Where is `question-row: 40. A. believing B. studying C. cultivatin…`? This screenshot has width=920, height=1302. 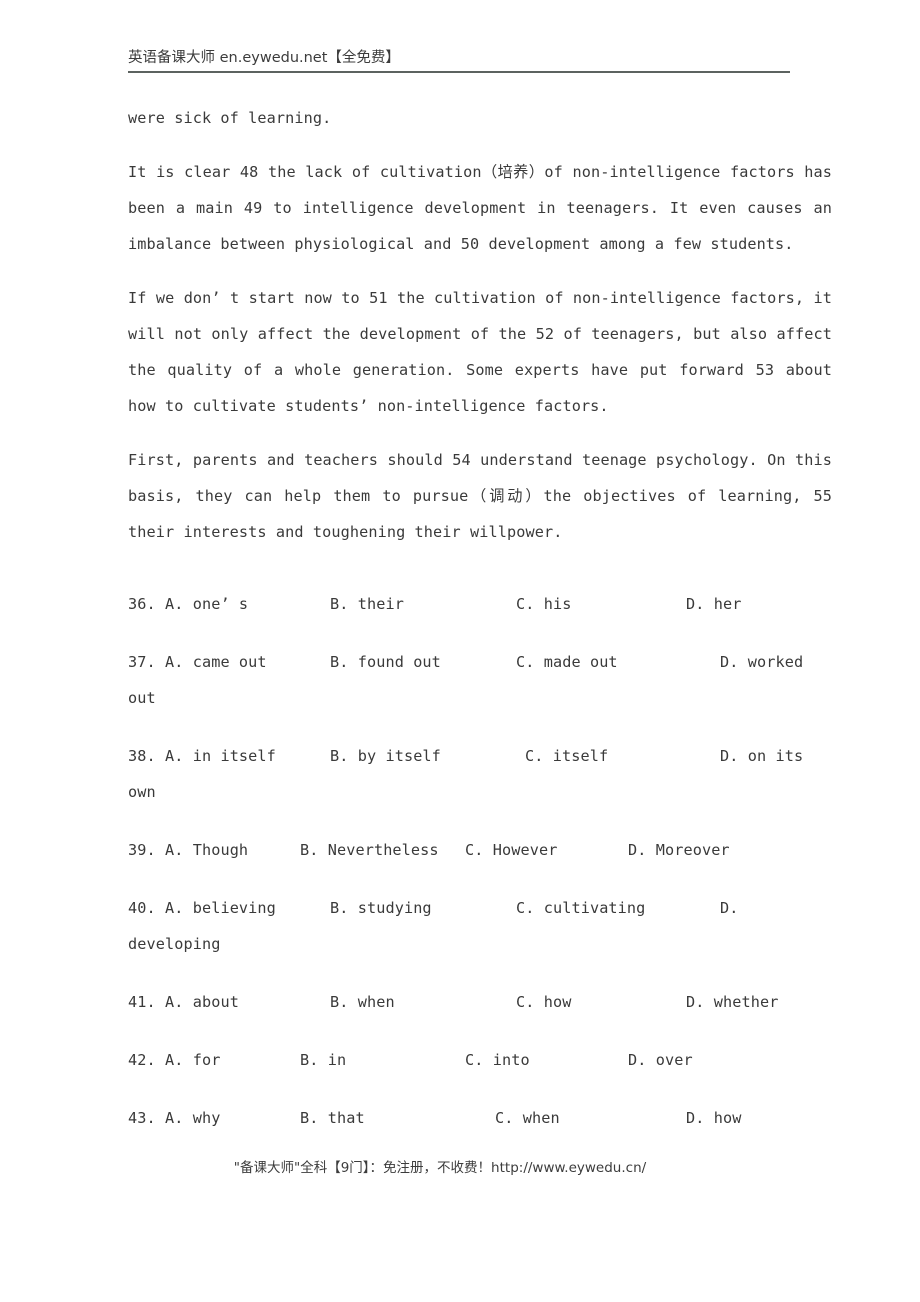 question-row: 40. A. believing B. studying C. cultivatin… is located at coordinates (484, 937).